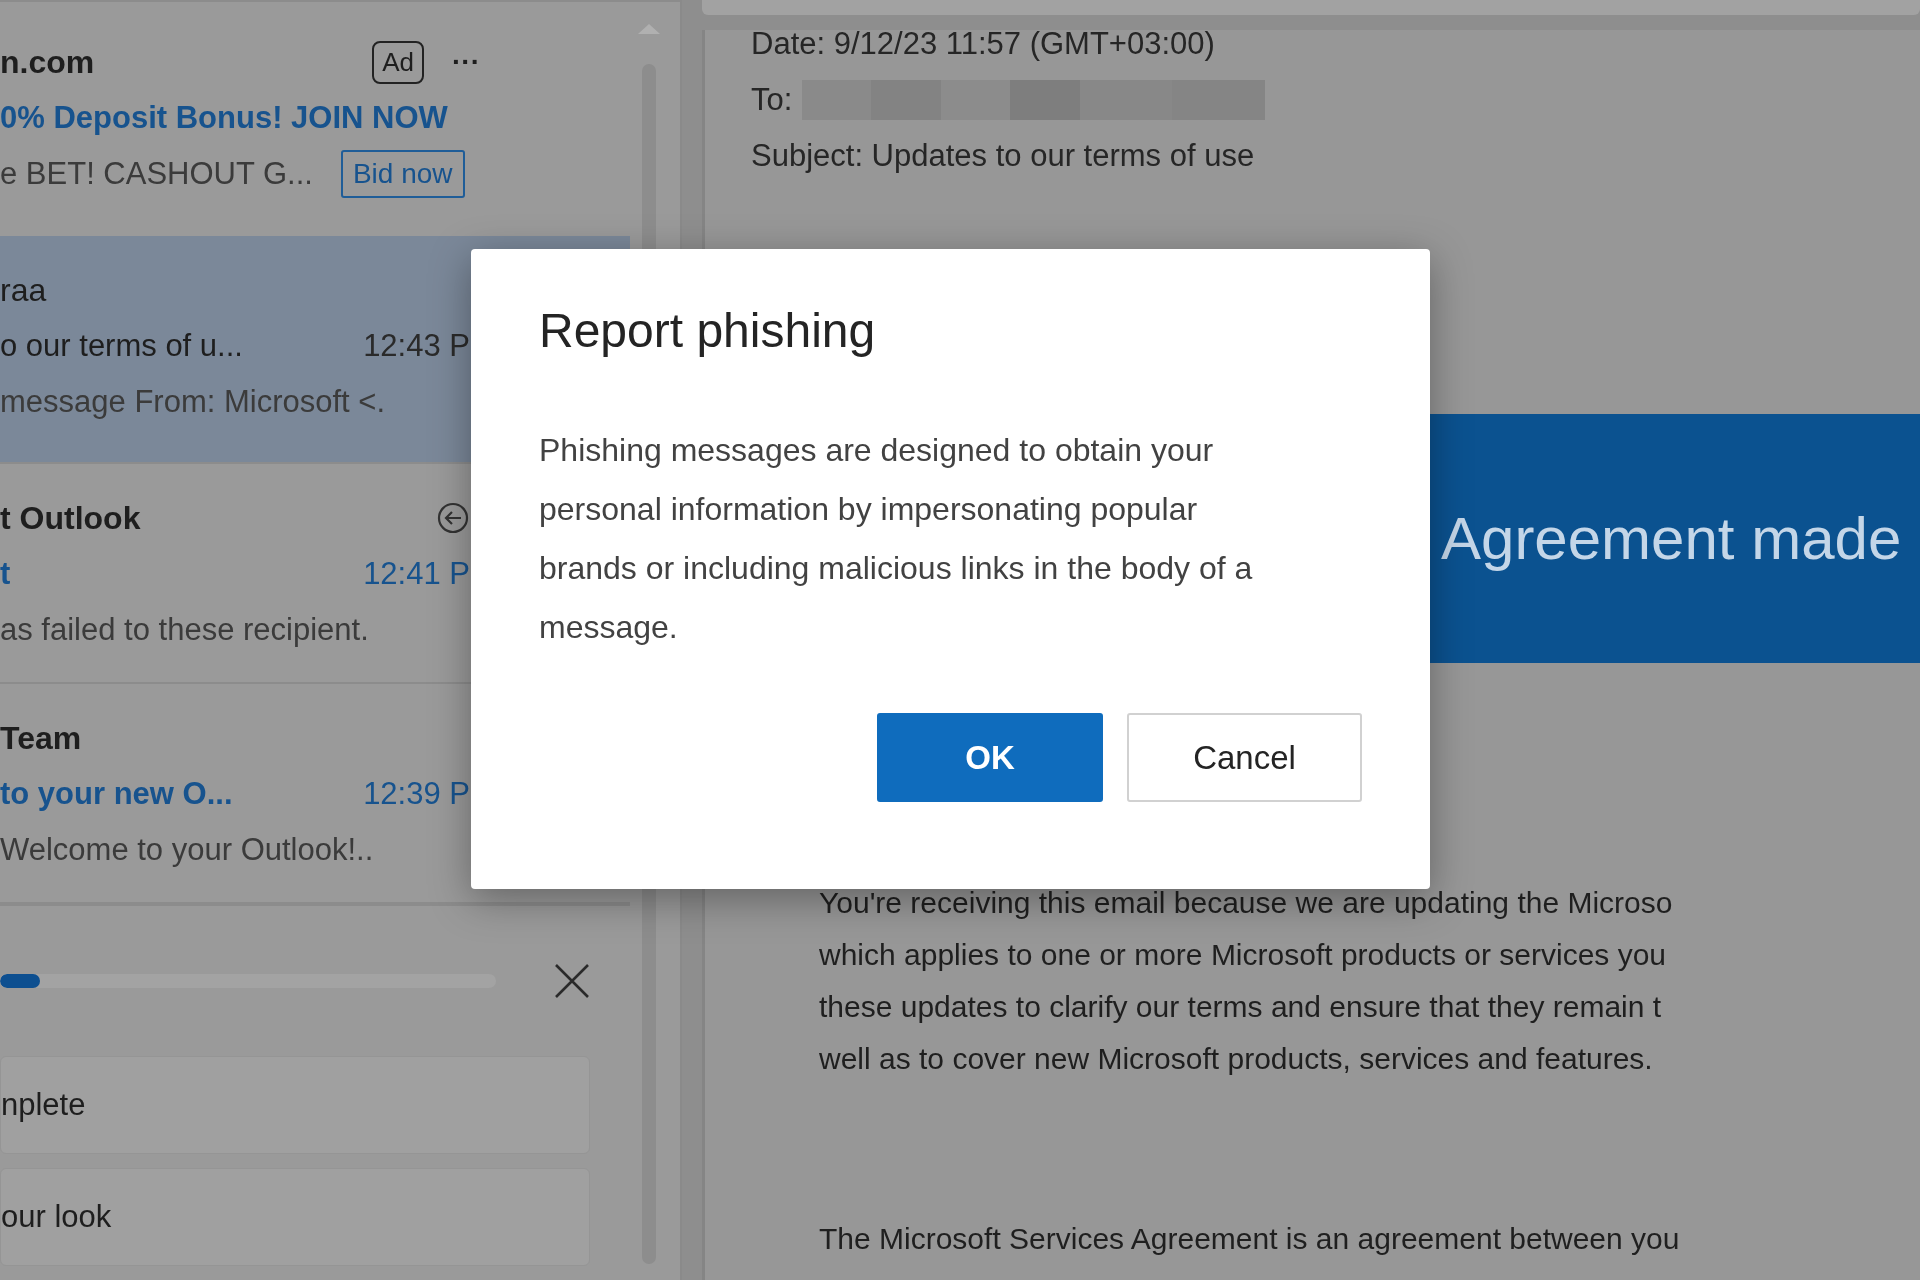 The width and height of the screenshot is (1920, 1280). I want to click on message-preview: message From: Microsoft <., so click(193, 402).